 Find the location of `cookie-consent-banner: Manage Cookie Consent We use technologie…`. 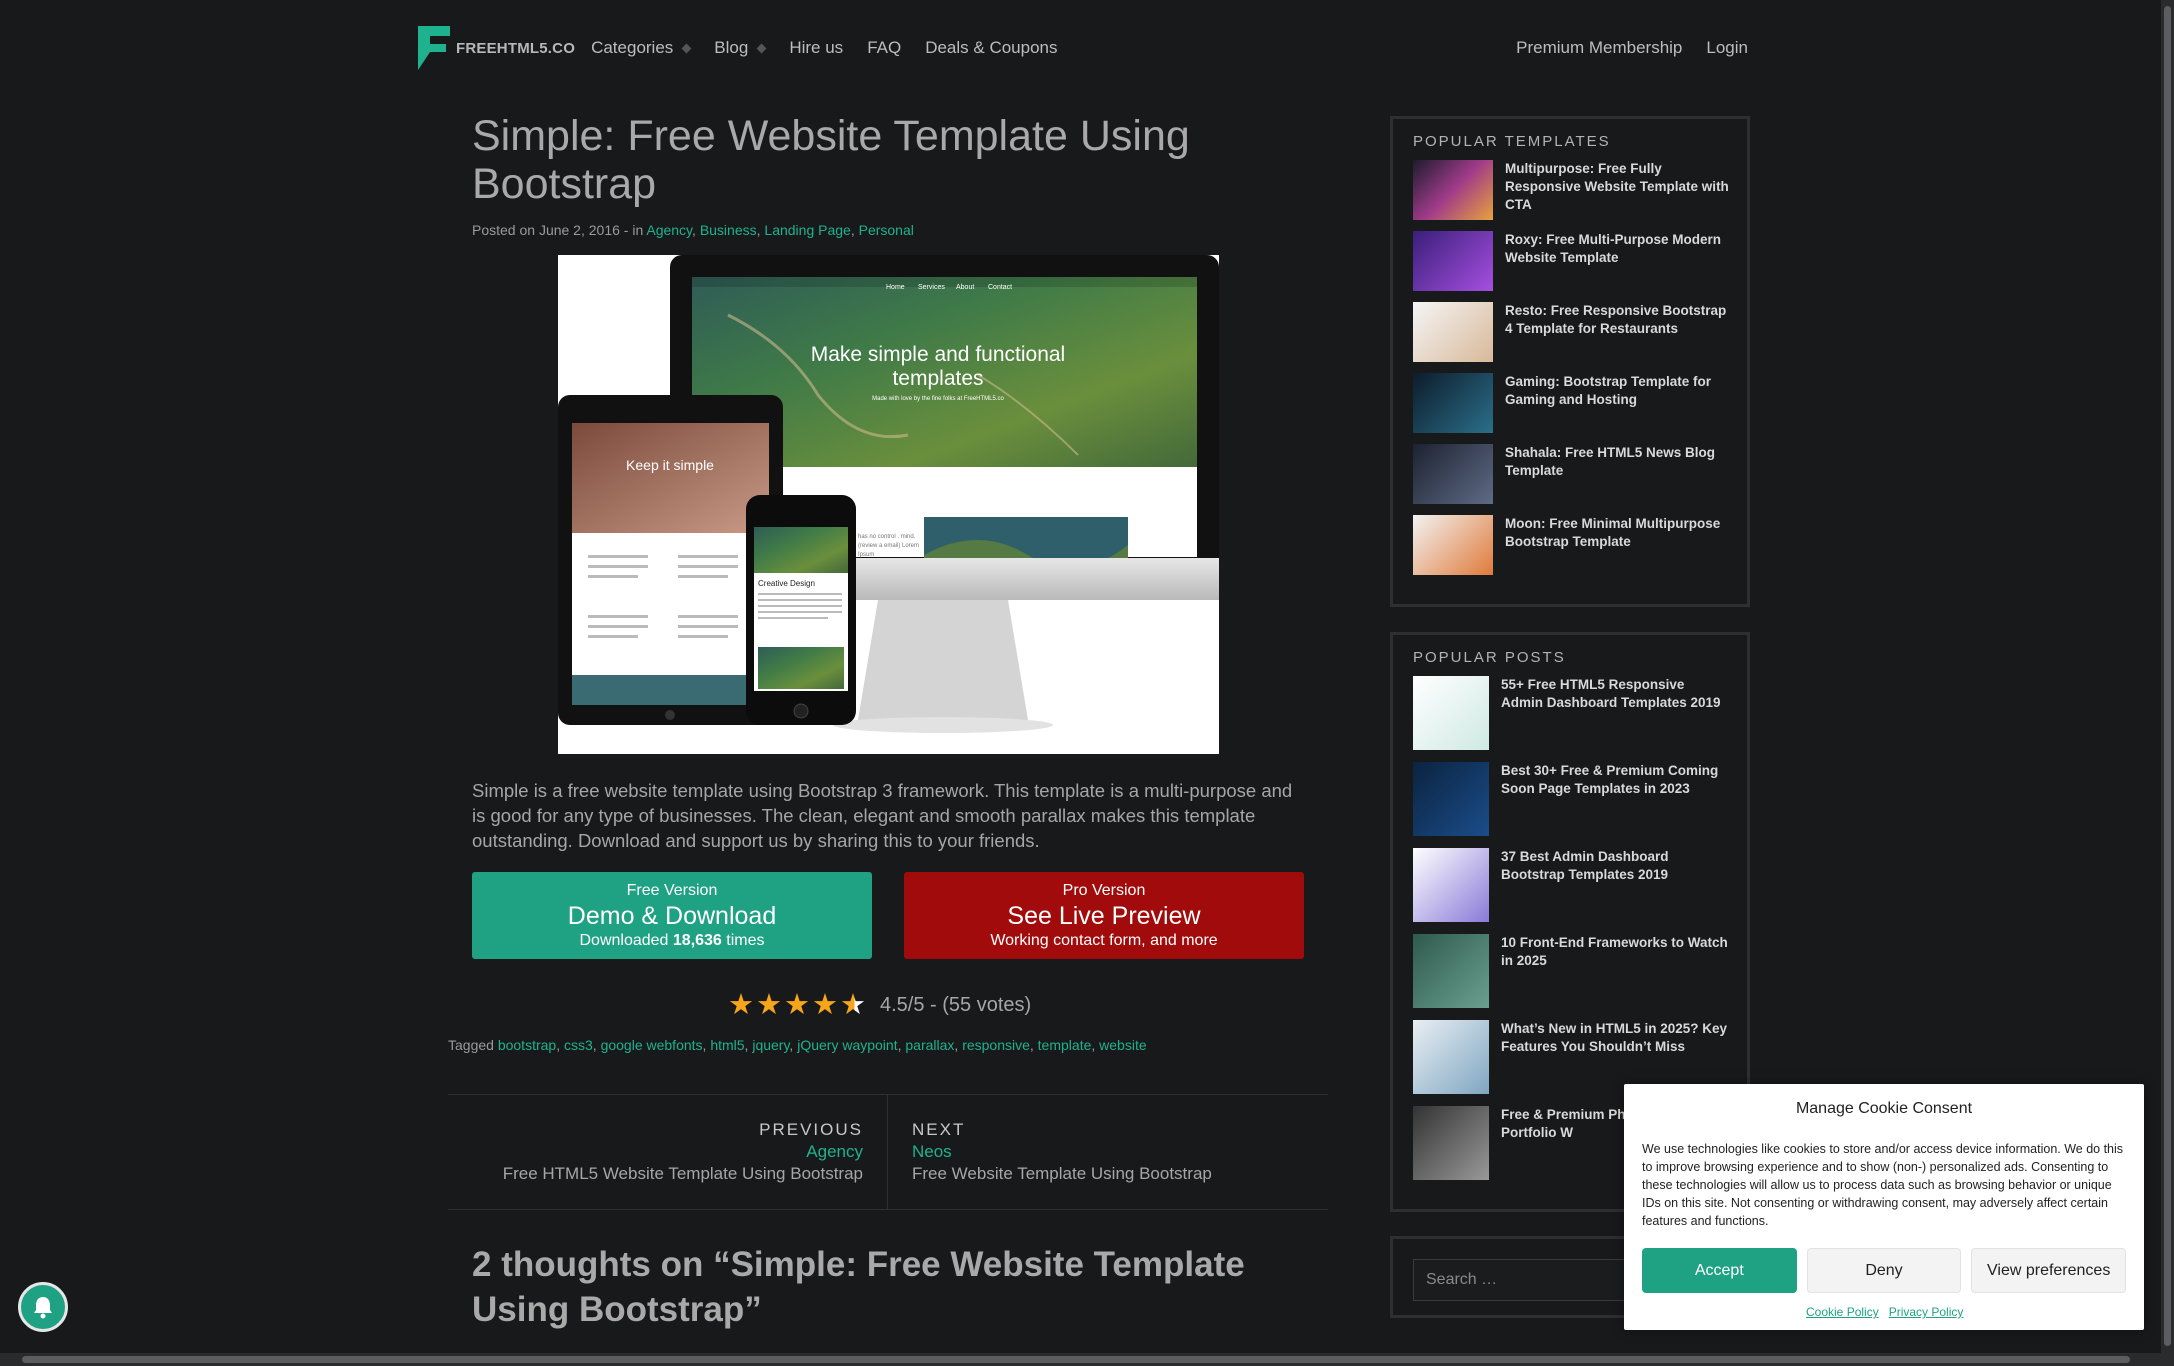

cookie-consent-banner: Manage Cookie Consent We use technologie… is located at coordinates (1884, 1207).